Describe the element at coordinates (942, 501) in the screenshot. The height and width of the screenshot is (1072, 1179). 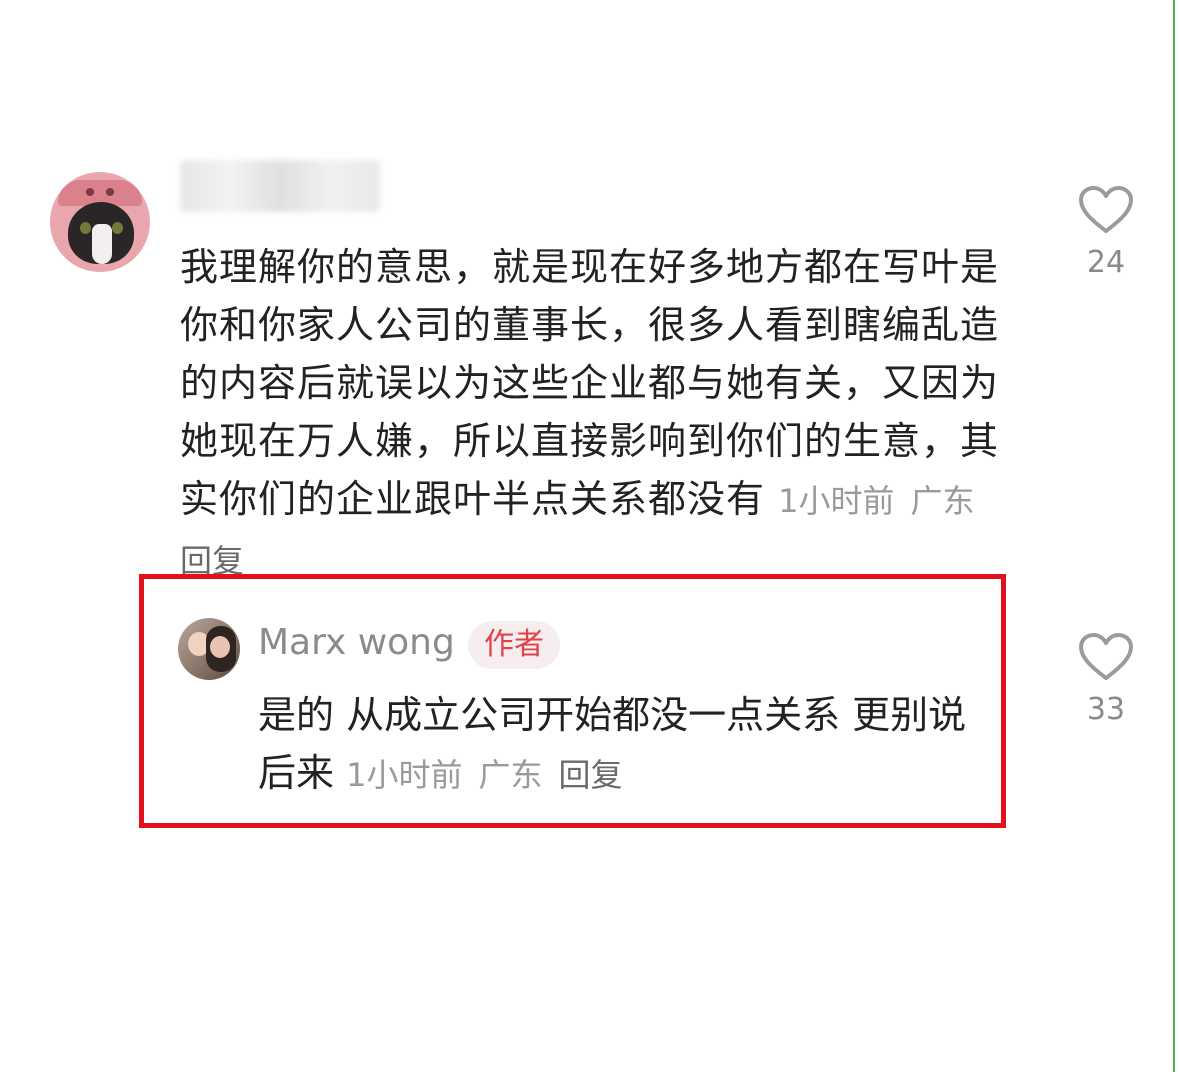
I see `parent-comment-location: 广东` at that location.